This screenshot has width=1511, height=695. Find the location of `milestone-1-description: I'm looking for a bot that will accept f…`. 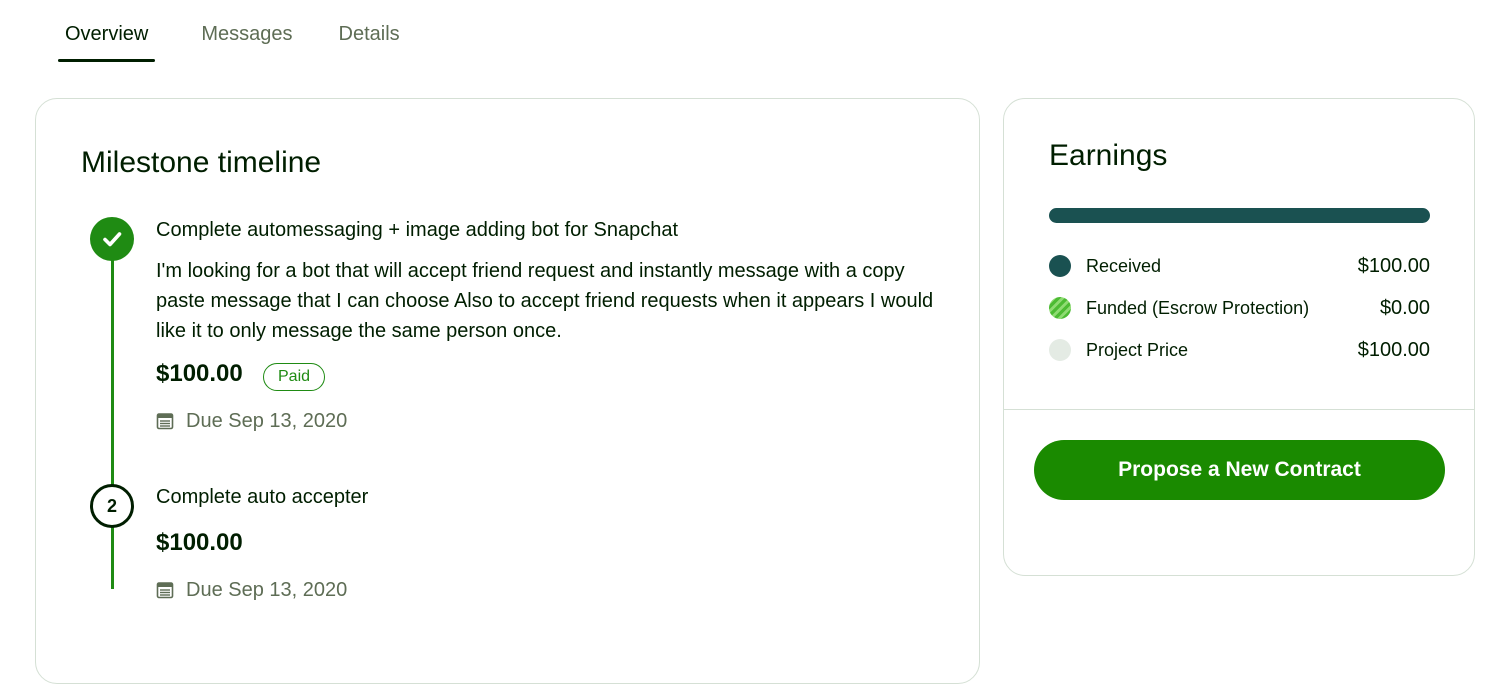

milestone-1-description: I'm looking for a bot that will accept f… is located at coordinates (545, 301).